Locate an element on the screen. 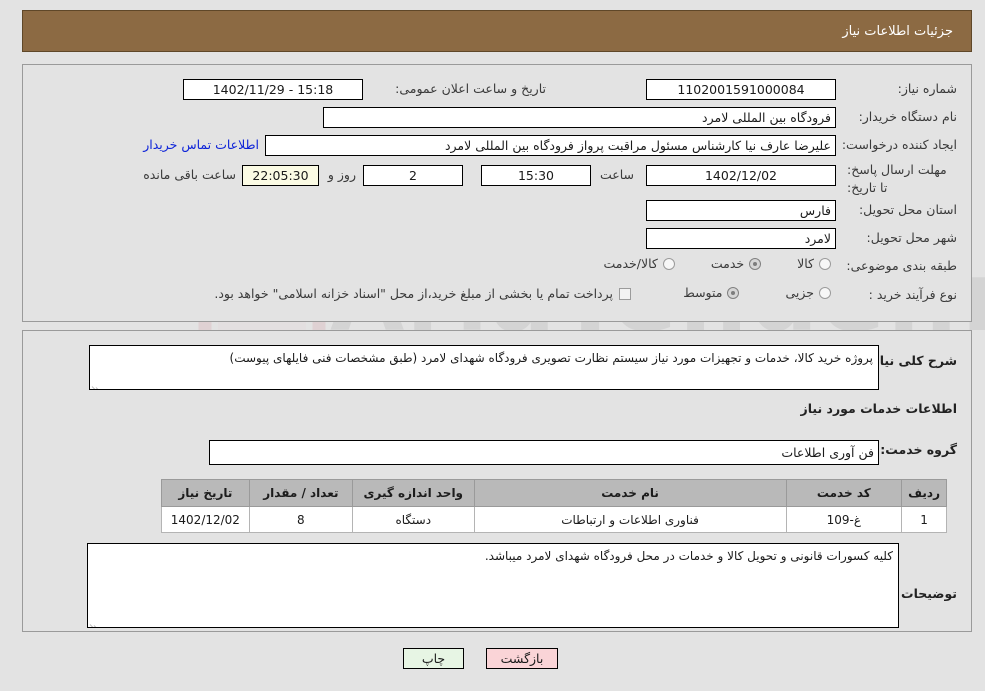 This screenshot has height=691, width=985. col-row-no: ردیف is located at coordinates (924, 493).